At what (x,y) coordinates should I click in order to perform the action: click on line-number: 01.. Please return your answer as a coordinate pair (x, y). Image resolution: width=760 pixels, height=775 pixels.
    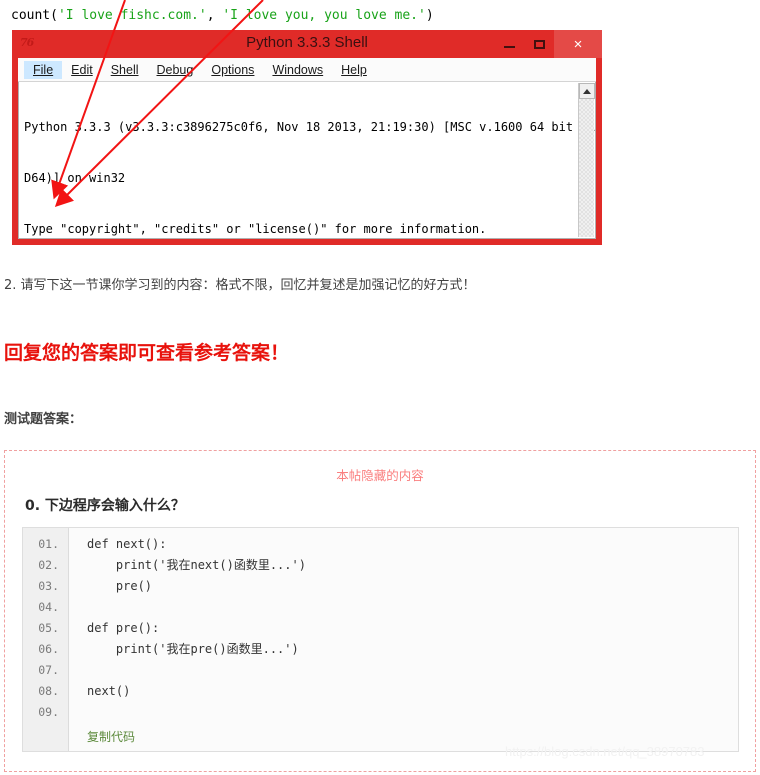
    Looking at the image, I should click on (48, 544).